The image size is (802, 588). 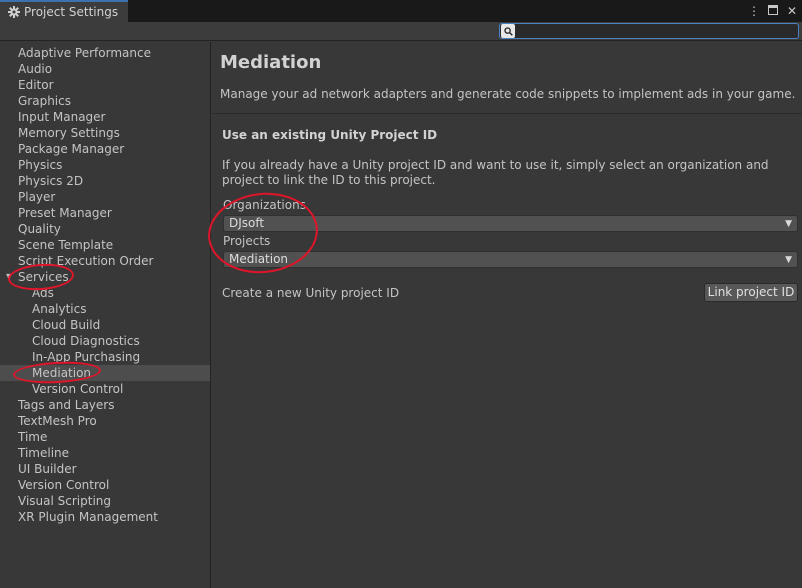 What do you see at coordinates (43, 293) in the screenshot?
I see `sidebar-item-label: Ads` at bounding box center [43, 293].